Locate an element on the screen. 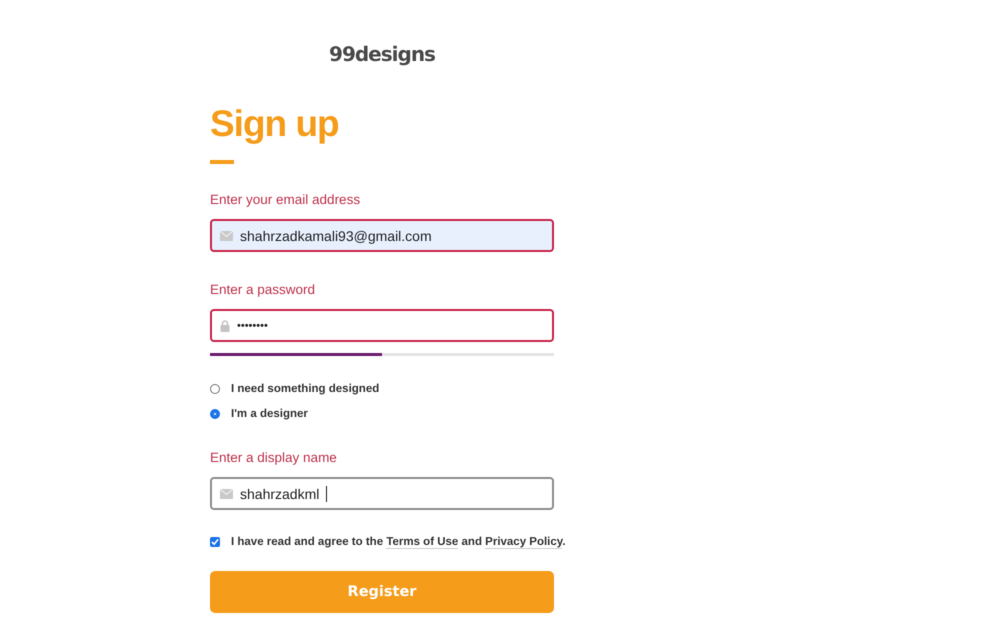  radio-label: I need something designed is located at coordinates (305, 389).